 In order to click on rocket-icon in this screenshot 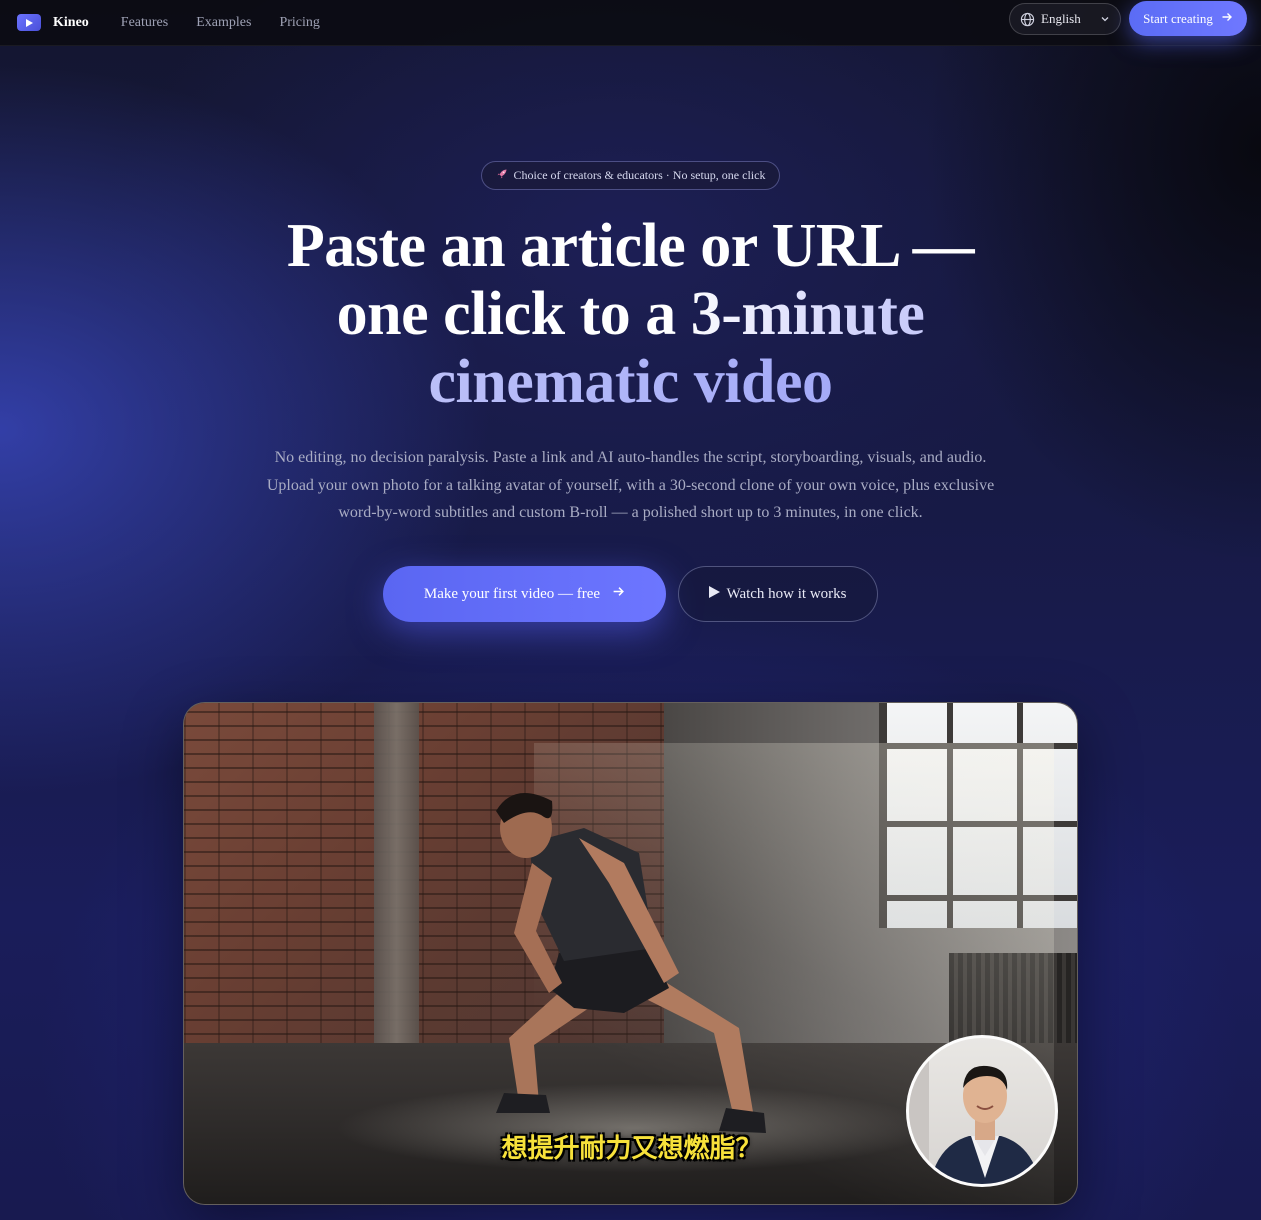, I will do `click(502, 176)`.